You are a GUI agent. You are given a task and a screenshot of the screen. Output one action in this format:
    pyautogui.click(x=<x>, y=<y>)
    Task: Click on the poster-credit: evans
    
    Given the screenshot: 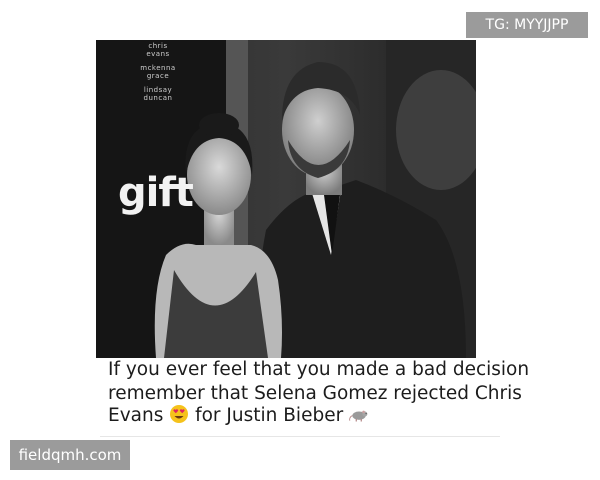 What is the action you would take?
    pyautogui.click(x=158, y=54)
    